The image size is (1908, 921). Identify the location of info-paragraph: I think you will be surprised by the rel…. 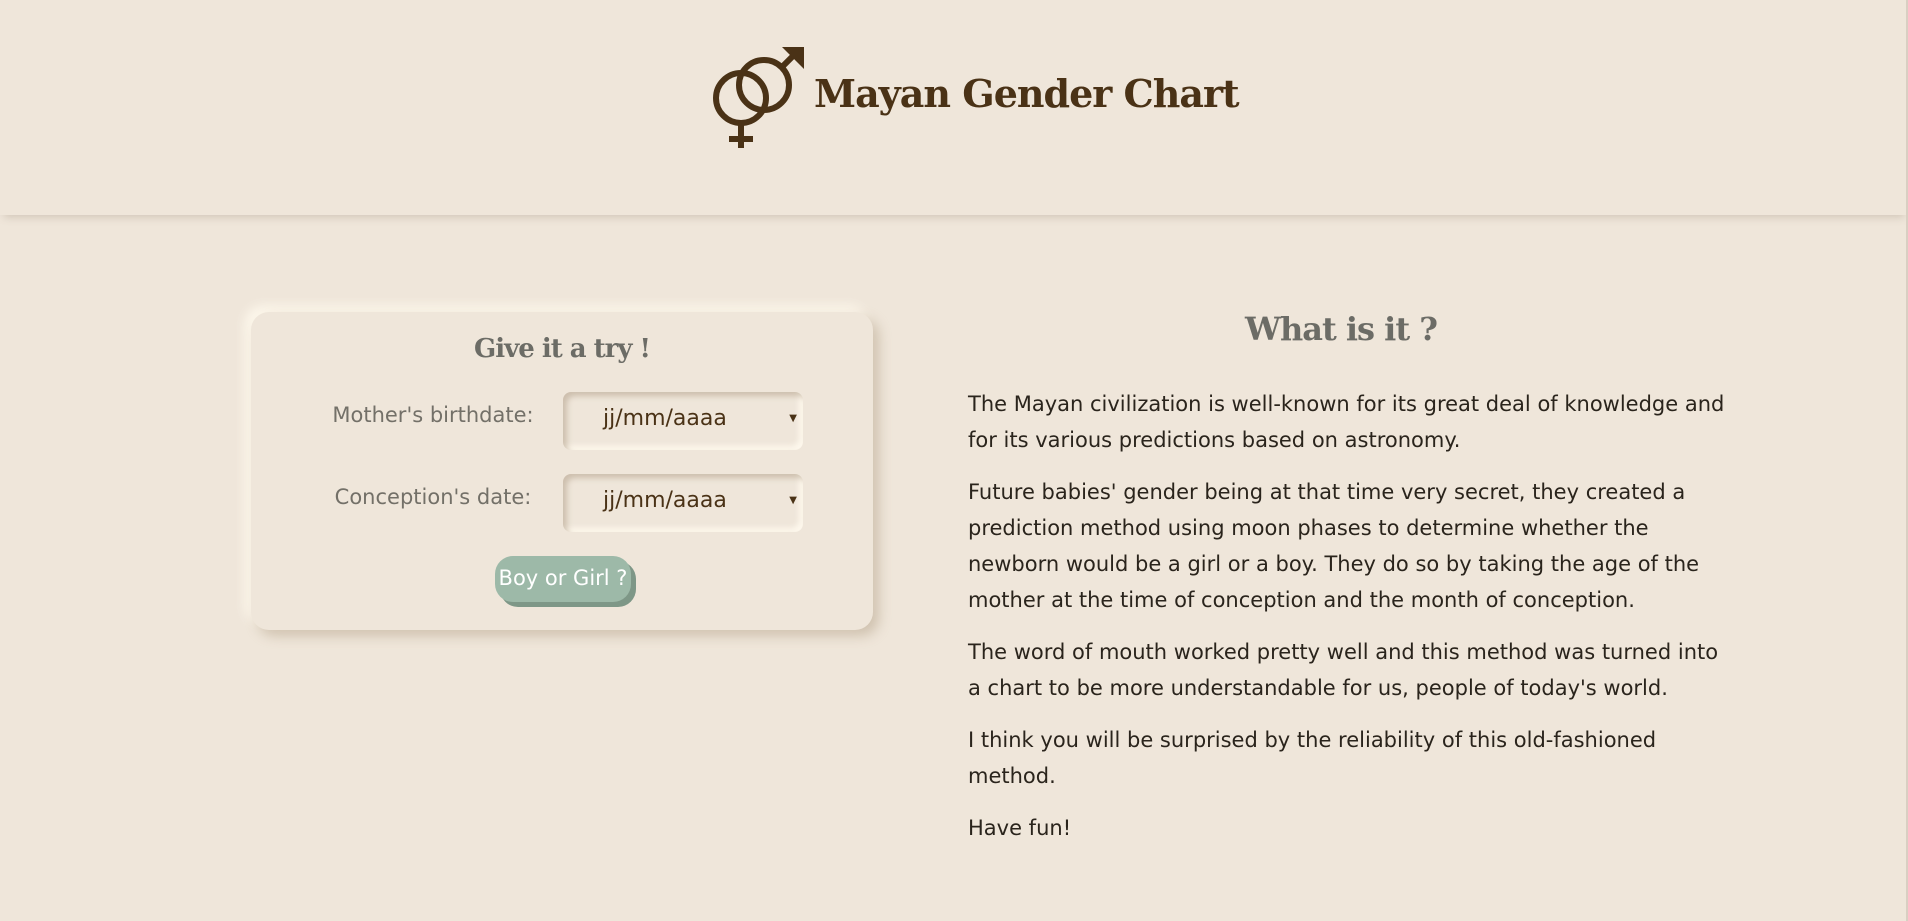
(1312, 758).